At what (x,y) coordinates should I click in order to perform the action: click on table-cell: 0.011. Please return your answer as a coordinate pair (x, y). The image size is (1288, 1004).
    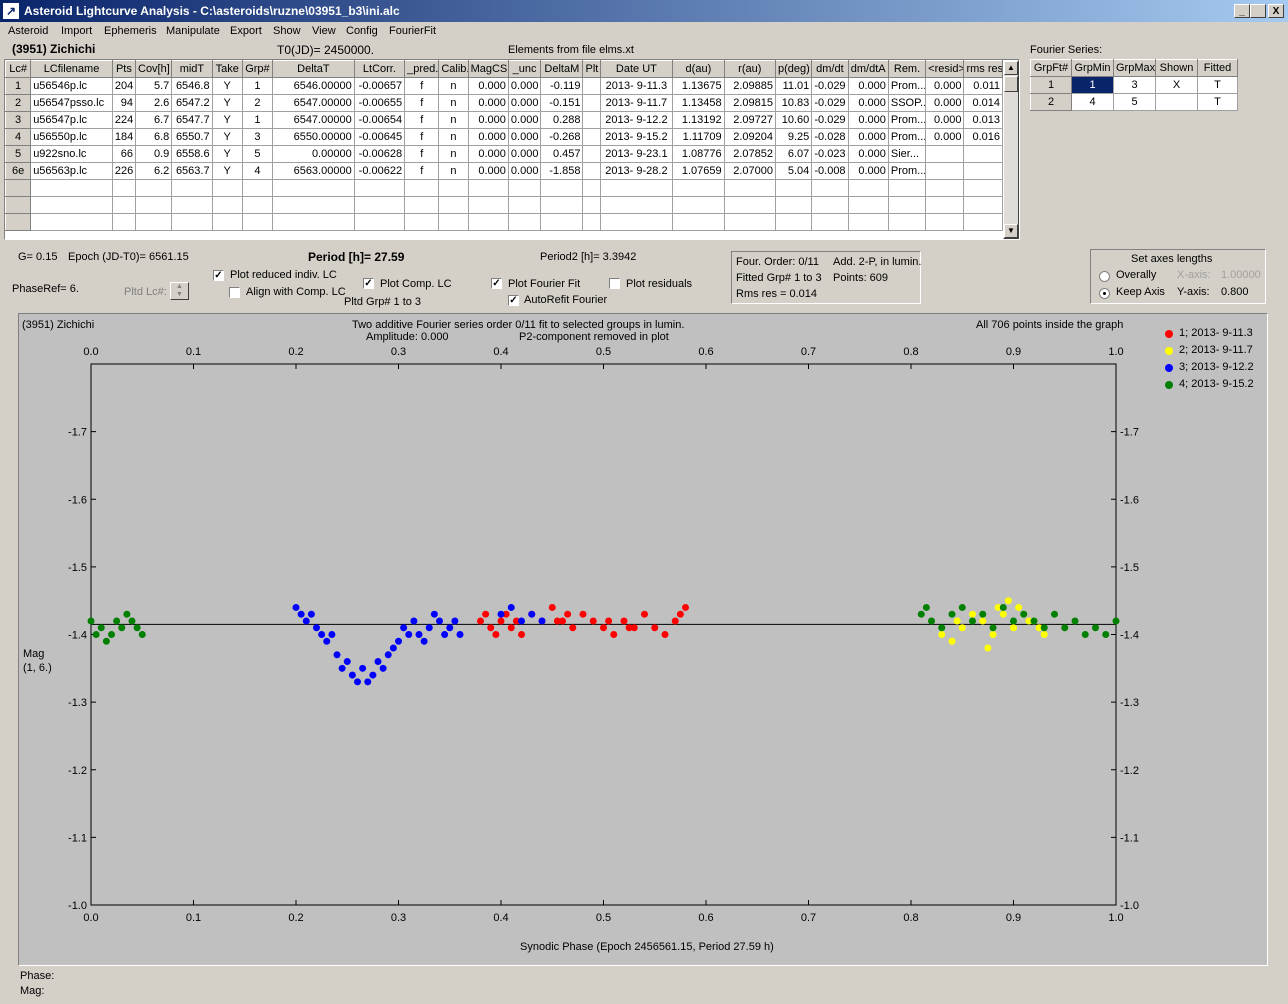
    Looking at the image, I should click on (983, 86).